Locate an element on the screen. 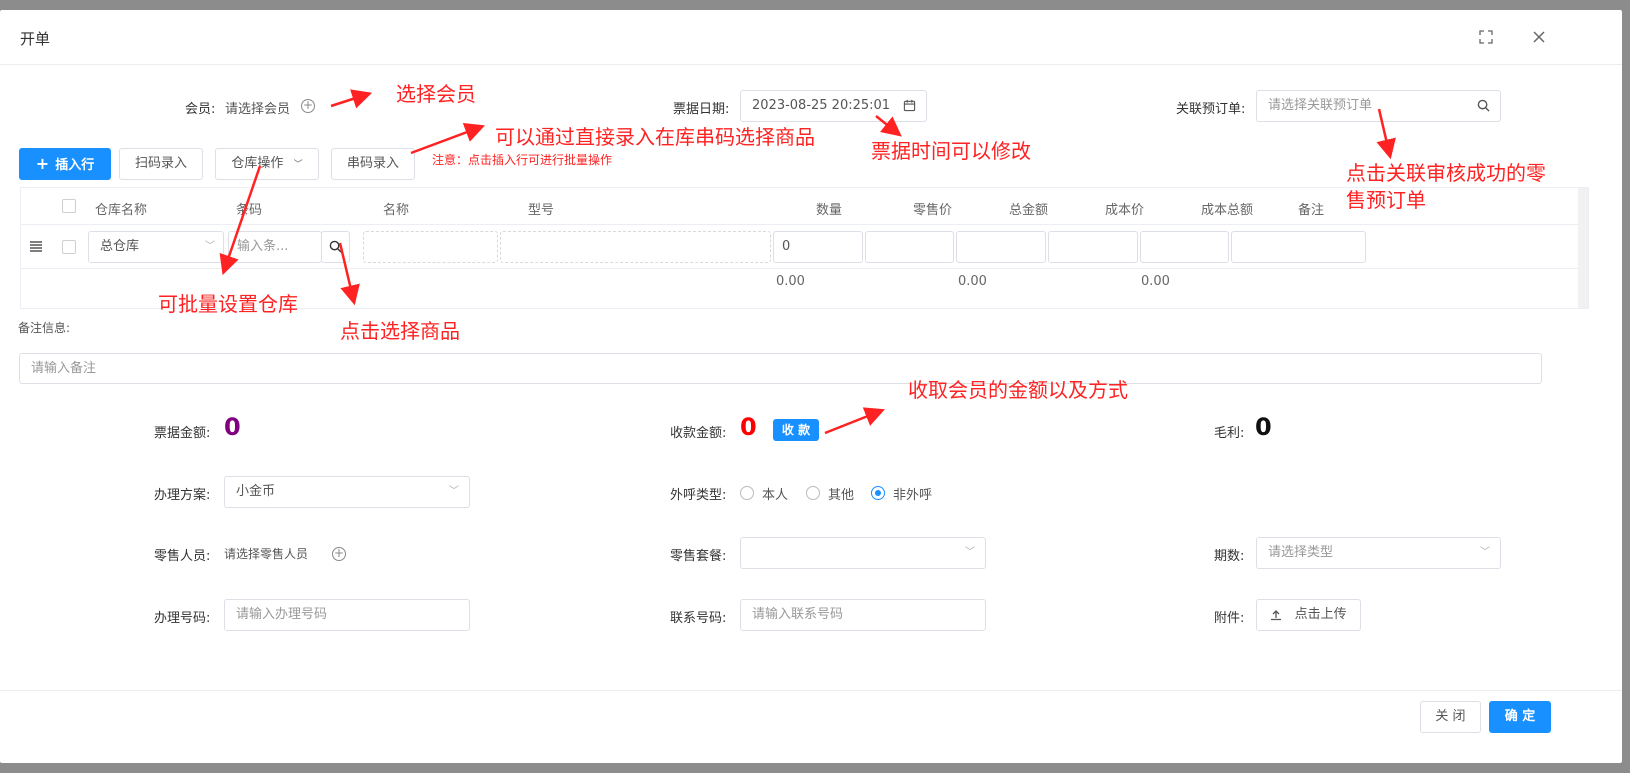 The height and width of the screenshot is (773, 1630). calendar-icon is located at coordinates (909, 106).